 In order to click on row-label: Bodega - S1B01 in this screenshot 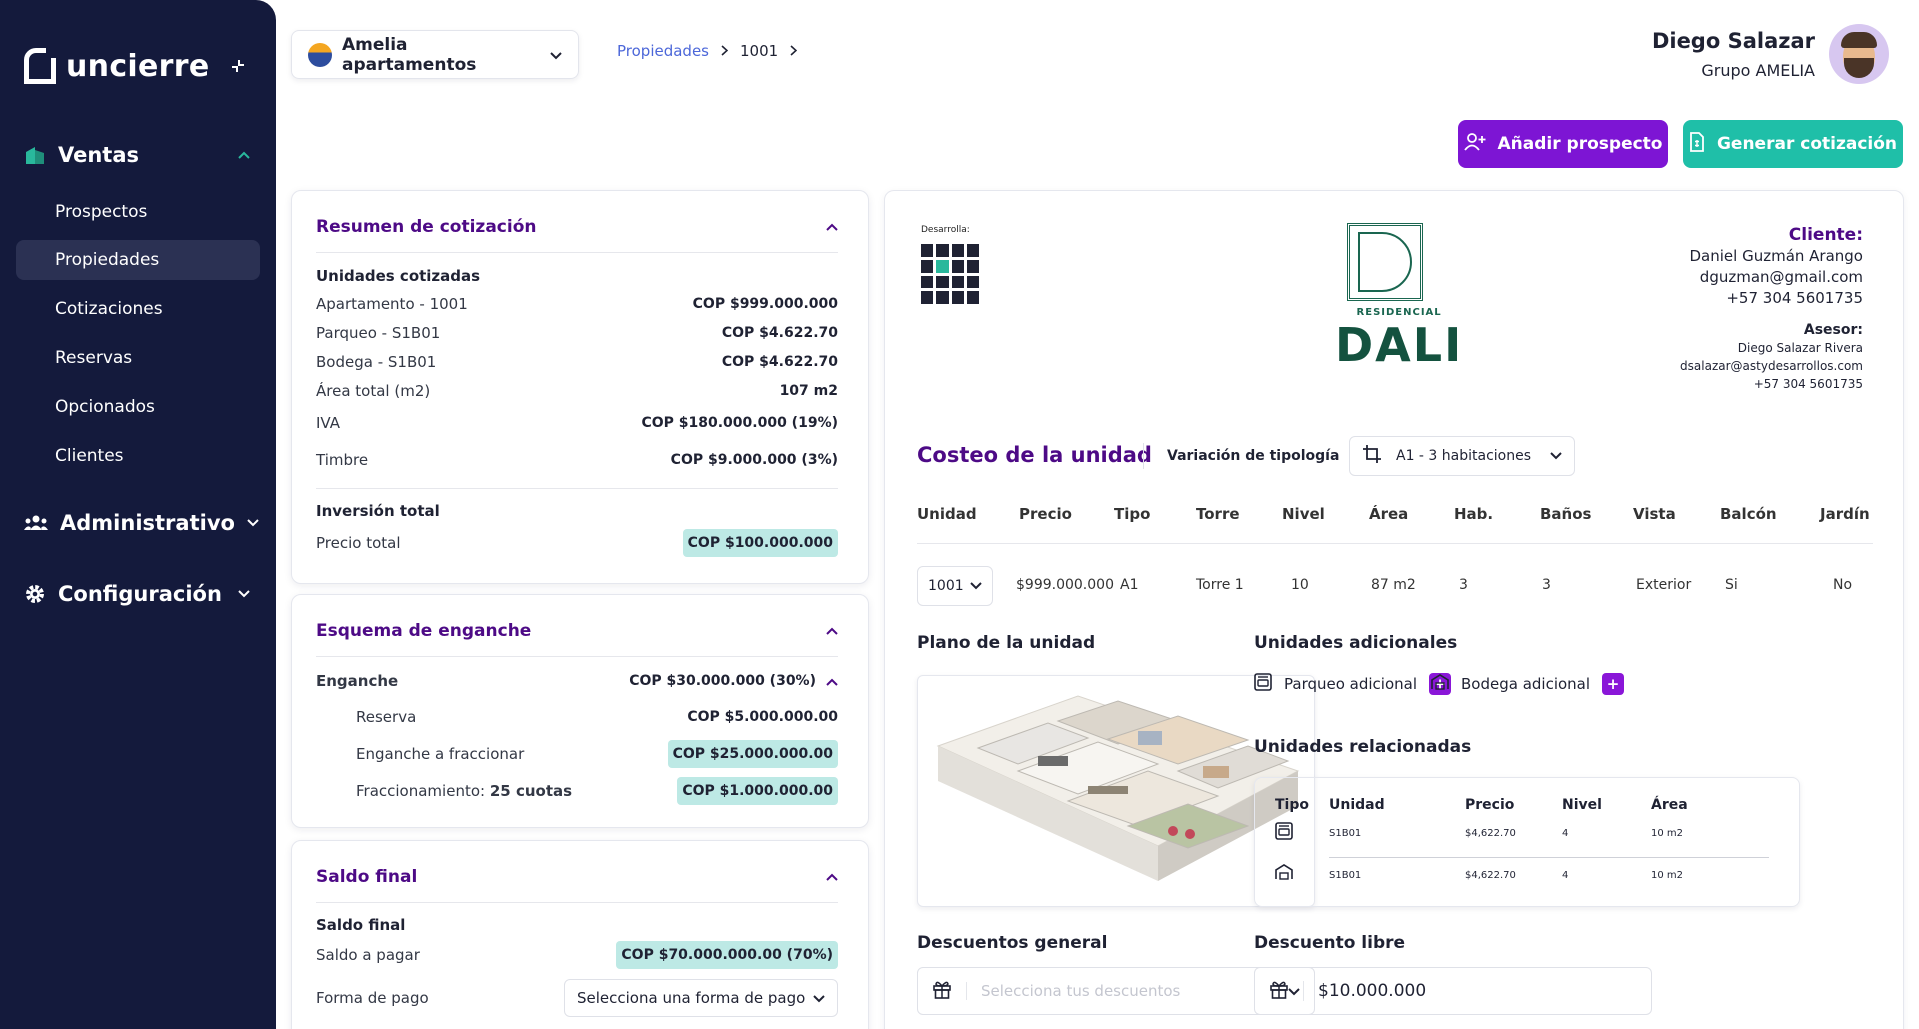, I will do `click(376, 362)`.